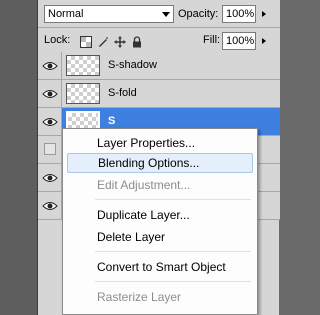 The height and width of the screenshot is (315, 320). Describe the element at coordinates (132, 65) in the screenshot. I see `layer-name: S-shadow` at that location.